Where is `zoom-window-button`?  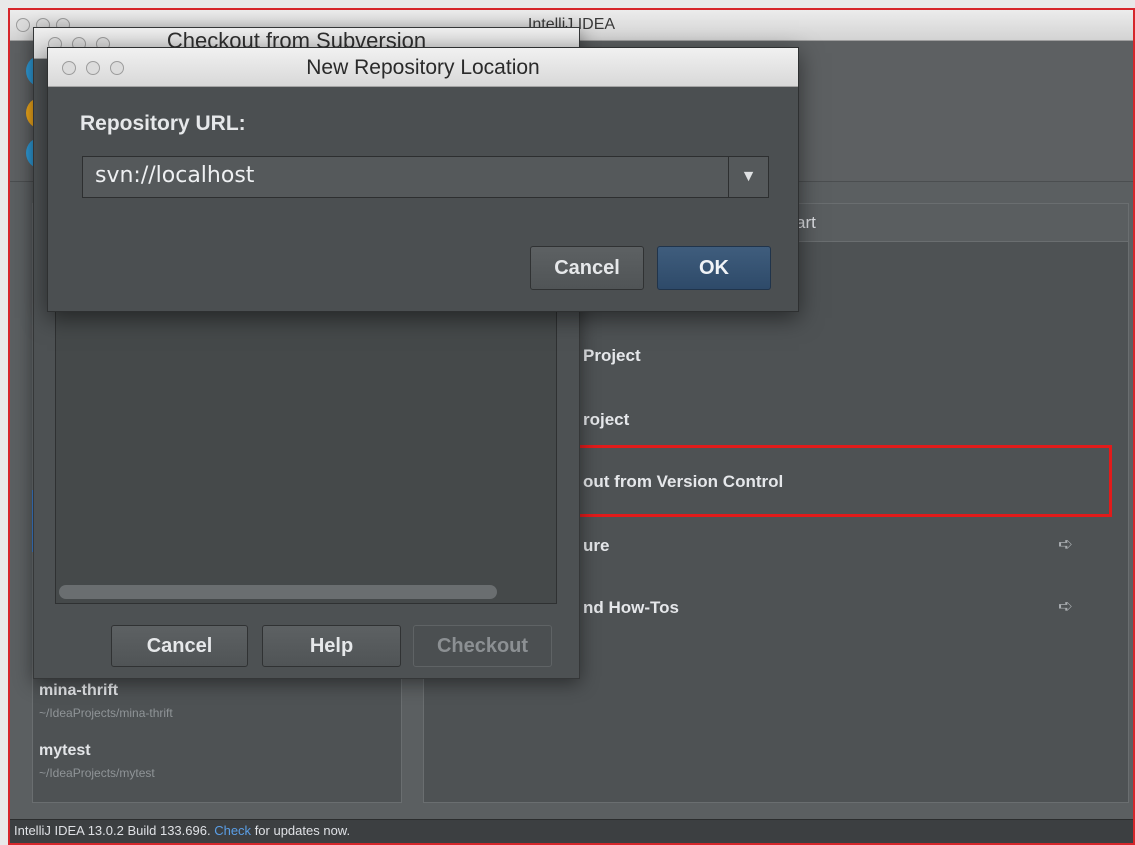
zoom-window-button is located at coordinates (117, 68).